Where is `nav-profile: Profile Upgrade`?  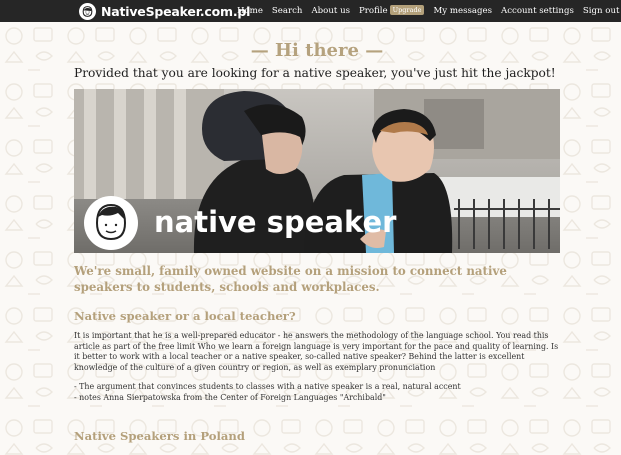 nav-profile: Profile Upgrade is located at coordinates (392, 10).